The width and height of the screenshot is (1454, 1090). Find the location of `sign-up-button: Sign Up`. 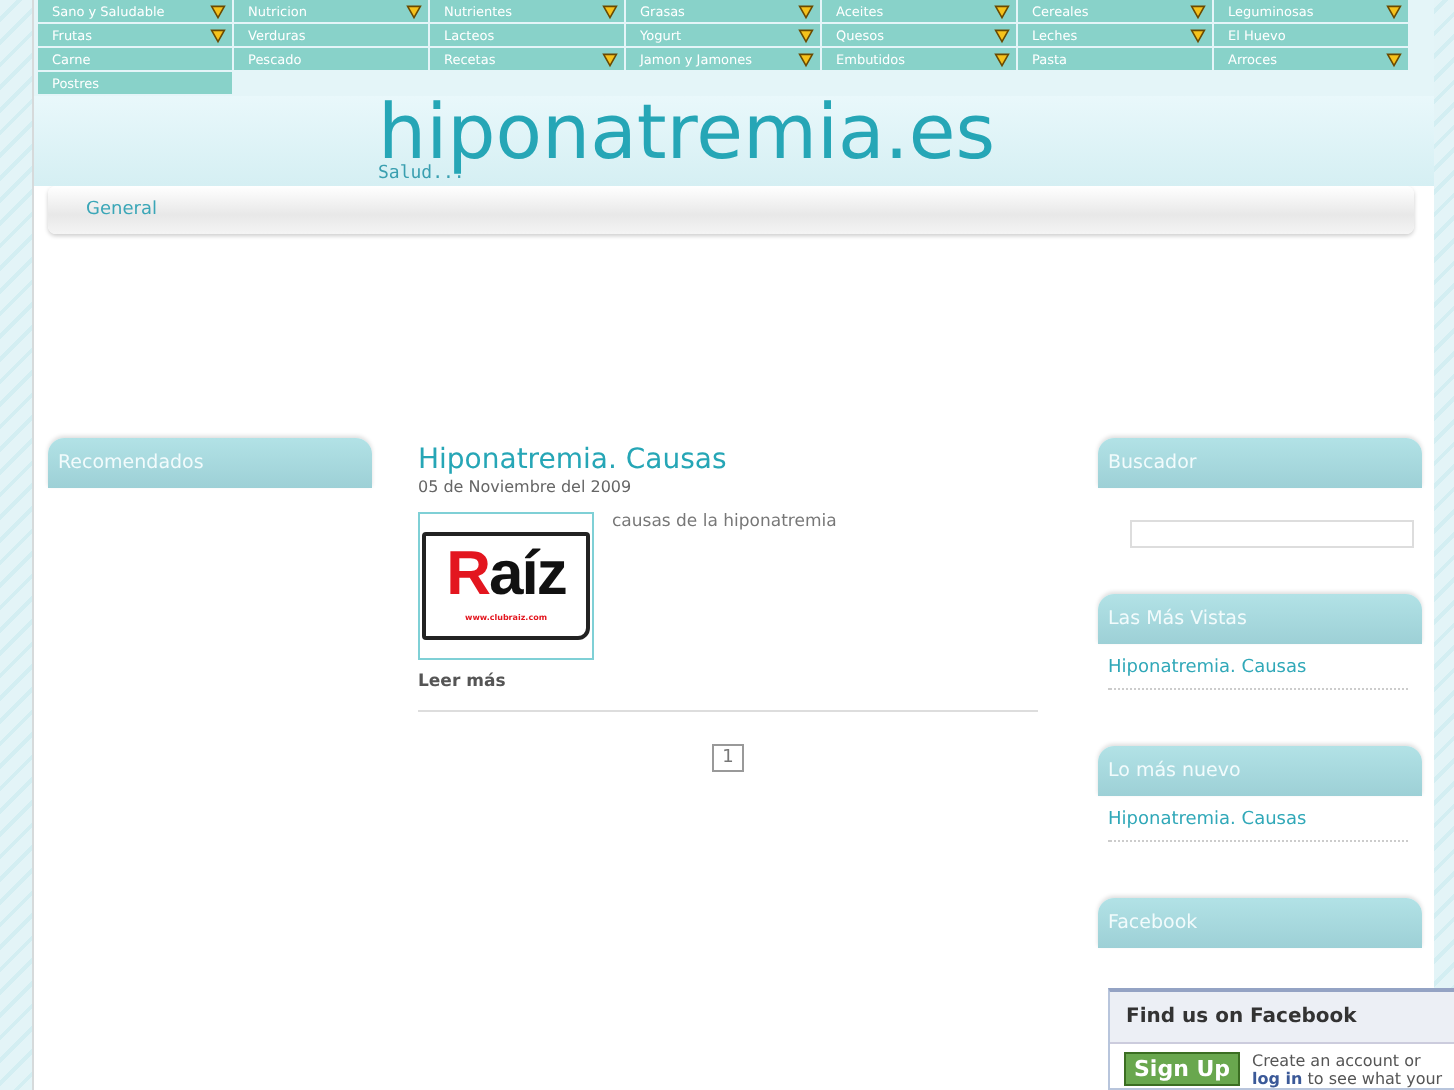

sign-up-button: Sign Up is located at coordinates (1182, 1069).